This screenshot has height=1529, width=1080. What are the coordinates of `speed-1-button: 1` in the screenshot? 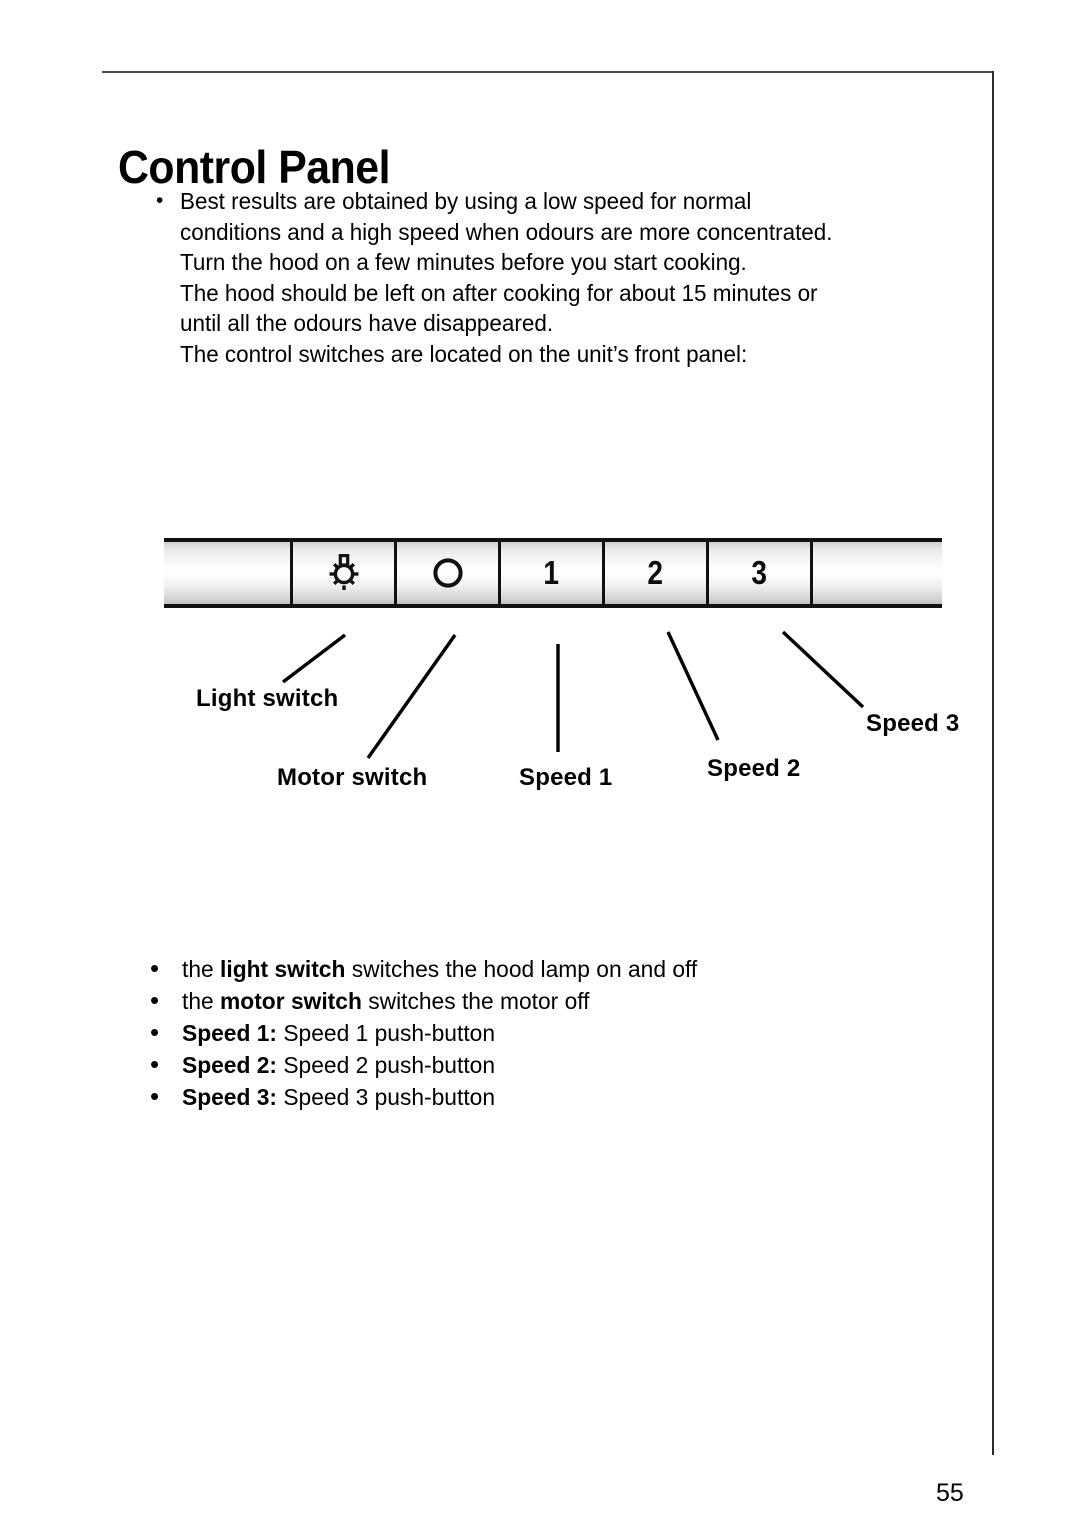 It's located at (550, 573).